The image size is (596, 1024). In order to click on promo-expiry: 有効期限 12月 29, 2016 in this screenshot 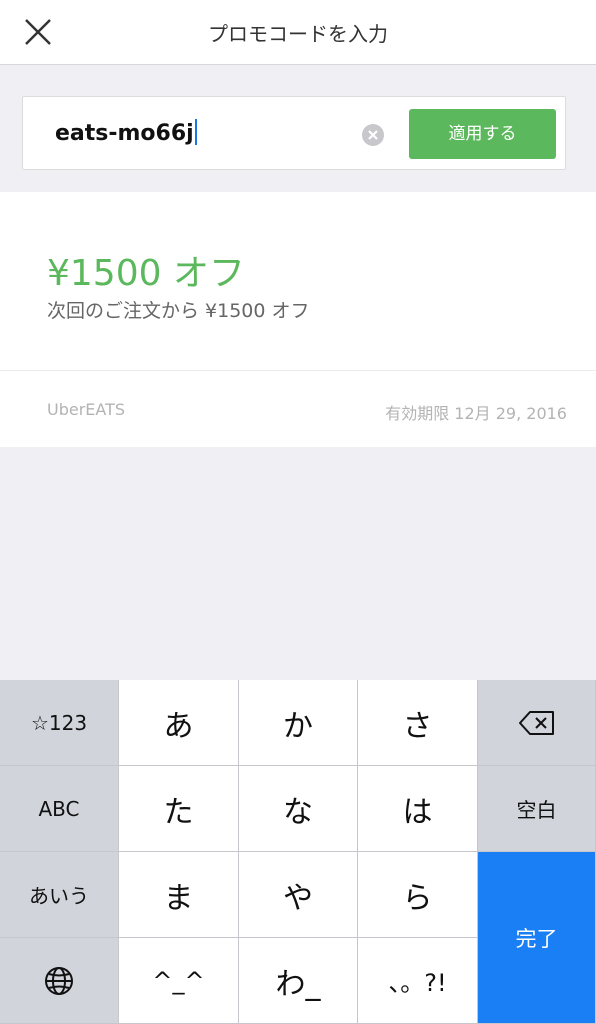, I will do `click(476, 413)`.